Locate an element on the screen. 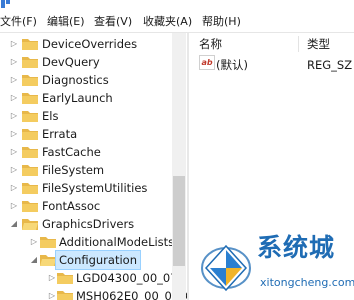 Image resolution: width=354 pixels, height=300 pixels. value-row-default: ab (默认) REG_SZ is located at coordinates (272, 65).